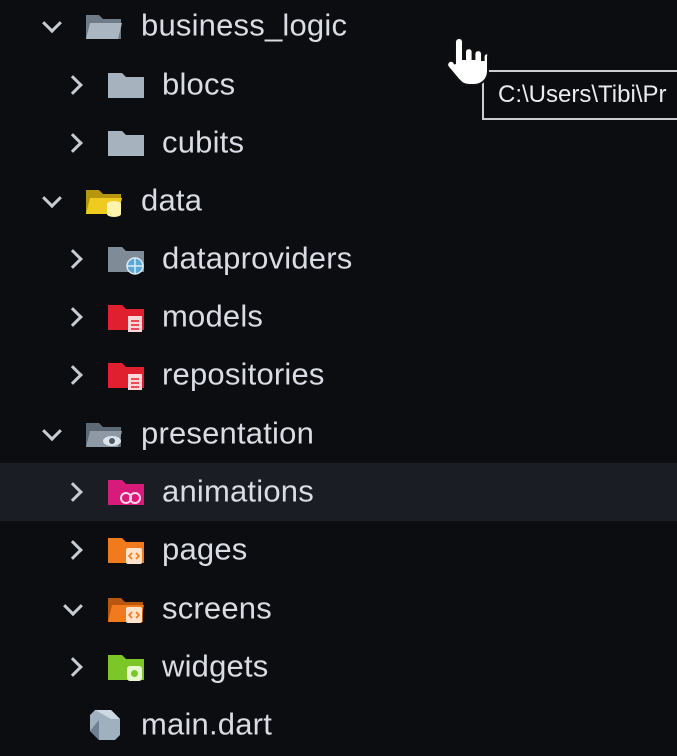 The height and width of the screenshot is (756, 677). Describe the element at coordinates (338, 434) in the screenshot. I see `tree-item-presentation: presentation` at that location.